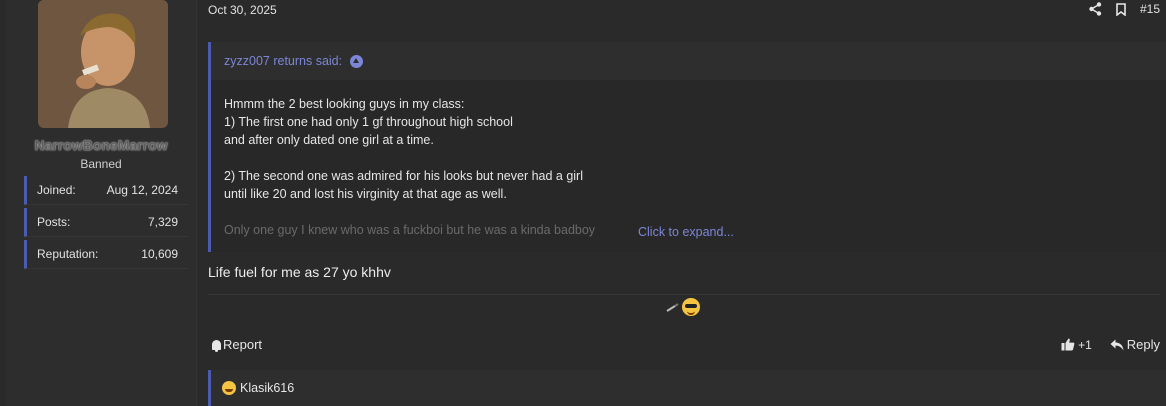  I want to click on like-button: +1, so click(1076, 345).